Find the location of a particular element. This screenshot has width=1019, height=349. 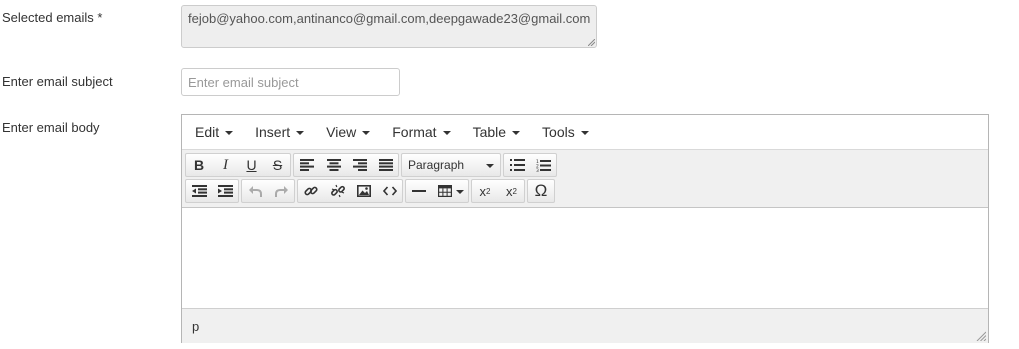

align-left-icon is located at coordinates (307, 165).